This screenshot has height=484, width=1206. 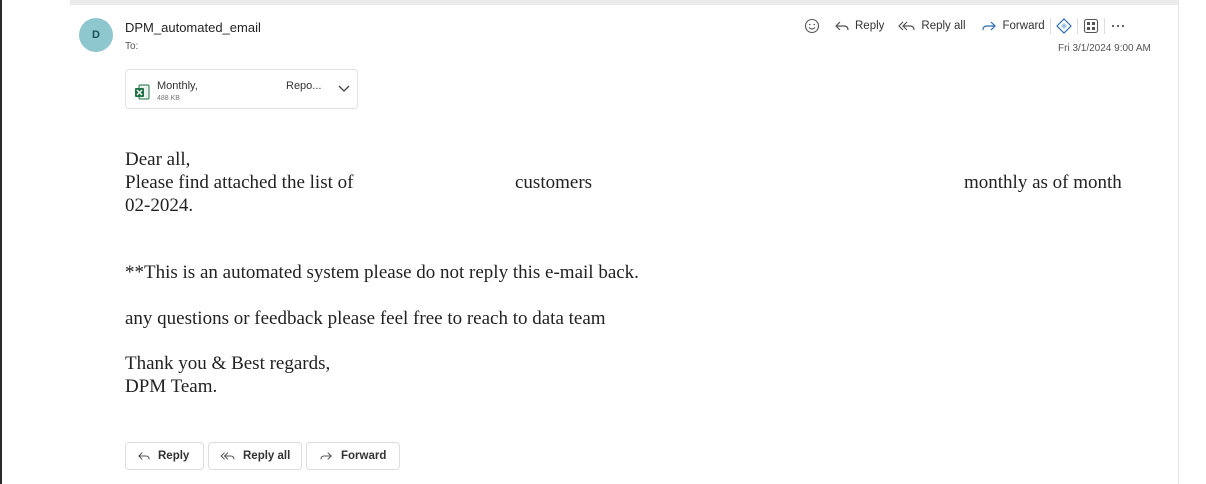 I want to click on reply-all-label: Reply all, so click(x=943, y=26).